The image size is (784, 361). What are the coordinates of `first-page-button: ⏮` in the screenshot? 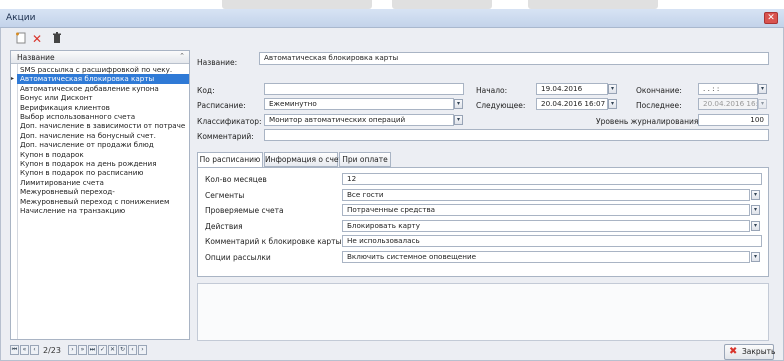 It's located at (14, 350).